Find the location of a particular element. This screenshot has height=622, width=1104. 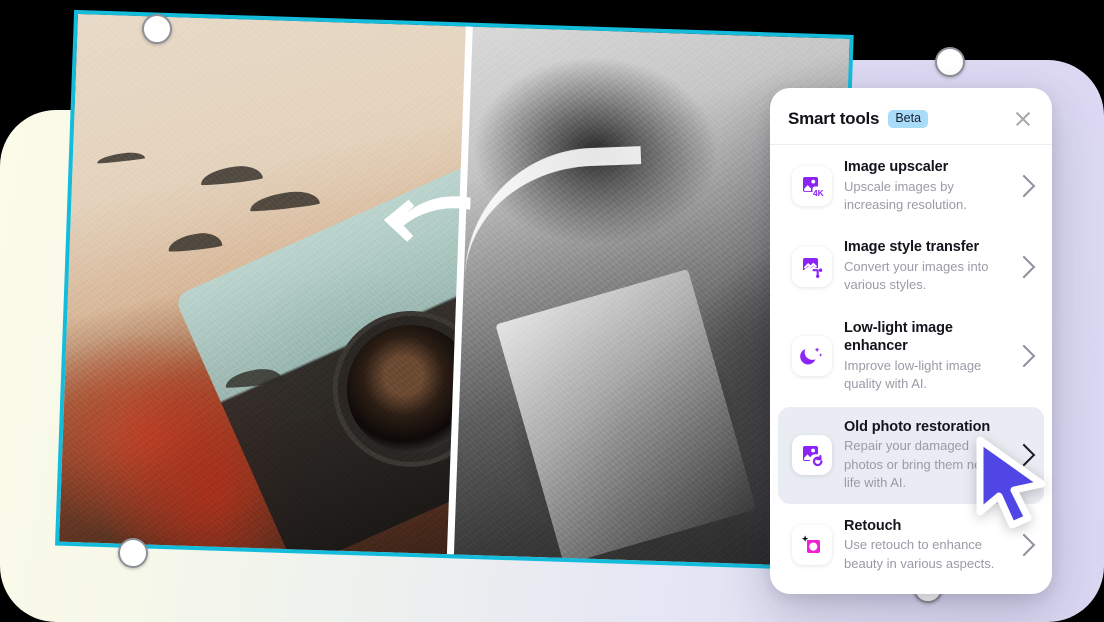

tool-description: Convert your images into various styles. is located at coordinates (916, 276).